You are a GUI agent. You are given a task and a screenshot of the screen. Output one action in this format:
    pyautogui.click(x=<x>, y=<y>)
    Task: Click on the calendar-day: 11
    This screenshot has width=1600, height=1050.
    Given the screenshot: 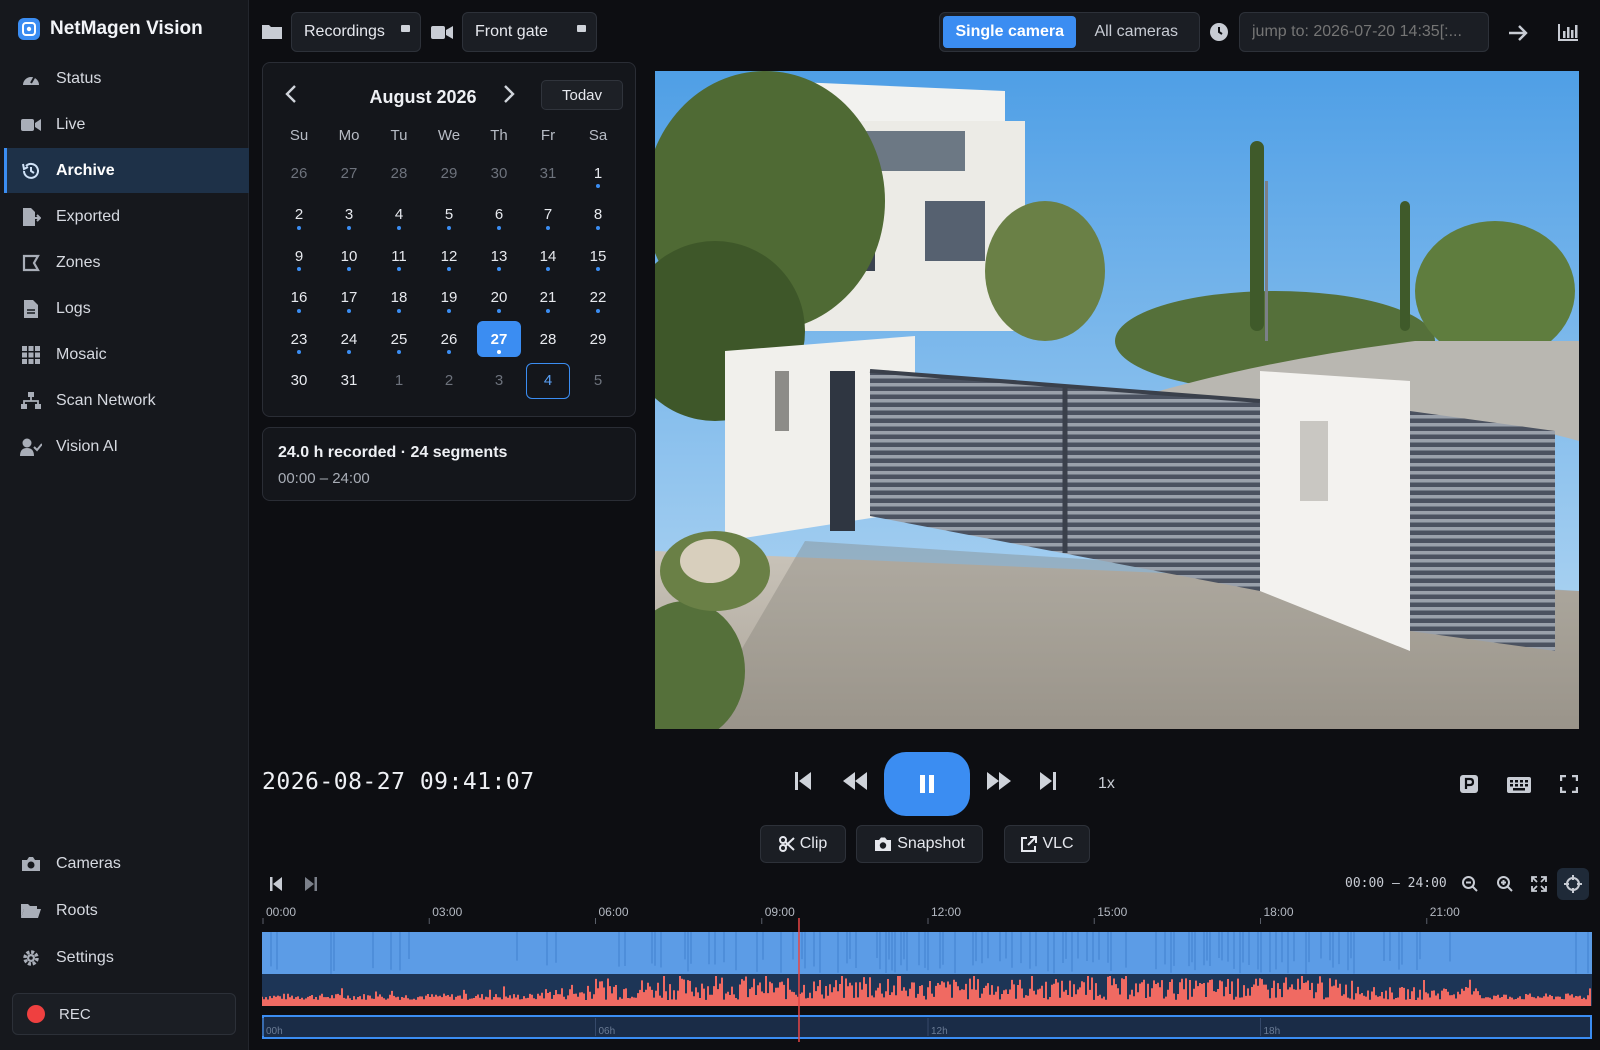 What is the action you would take?
    pyautogui.click(x=399, y=256)
    